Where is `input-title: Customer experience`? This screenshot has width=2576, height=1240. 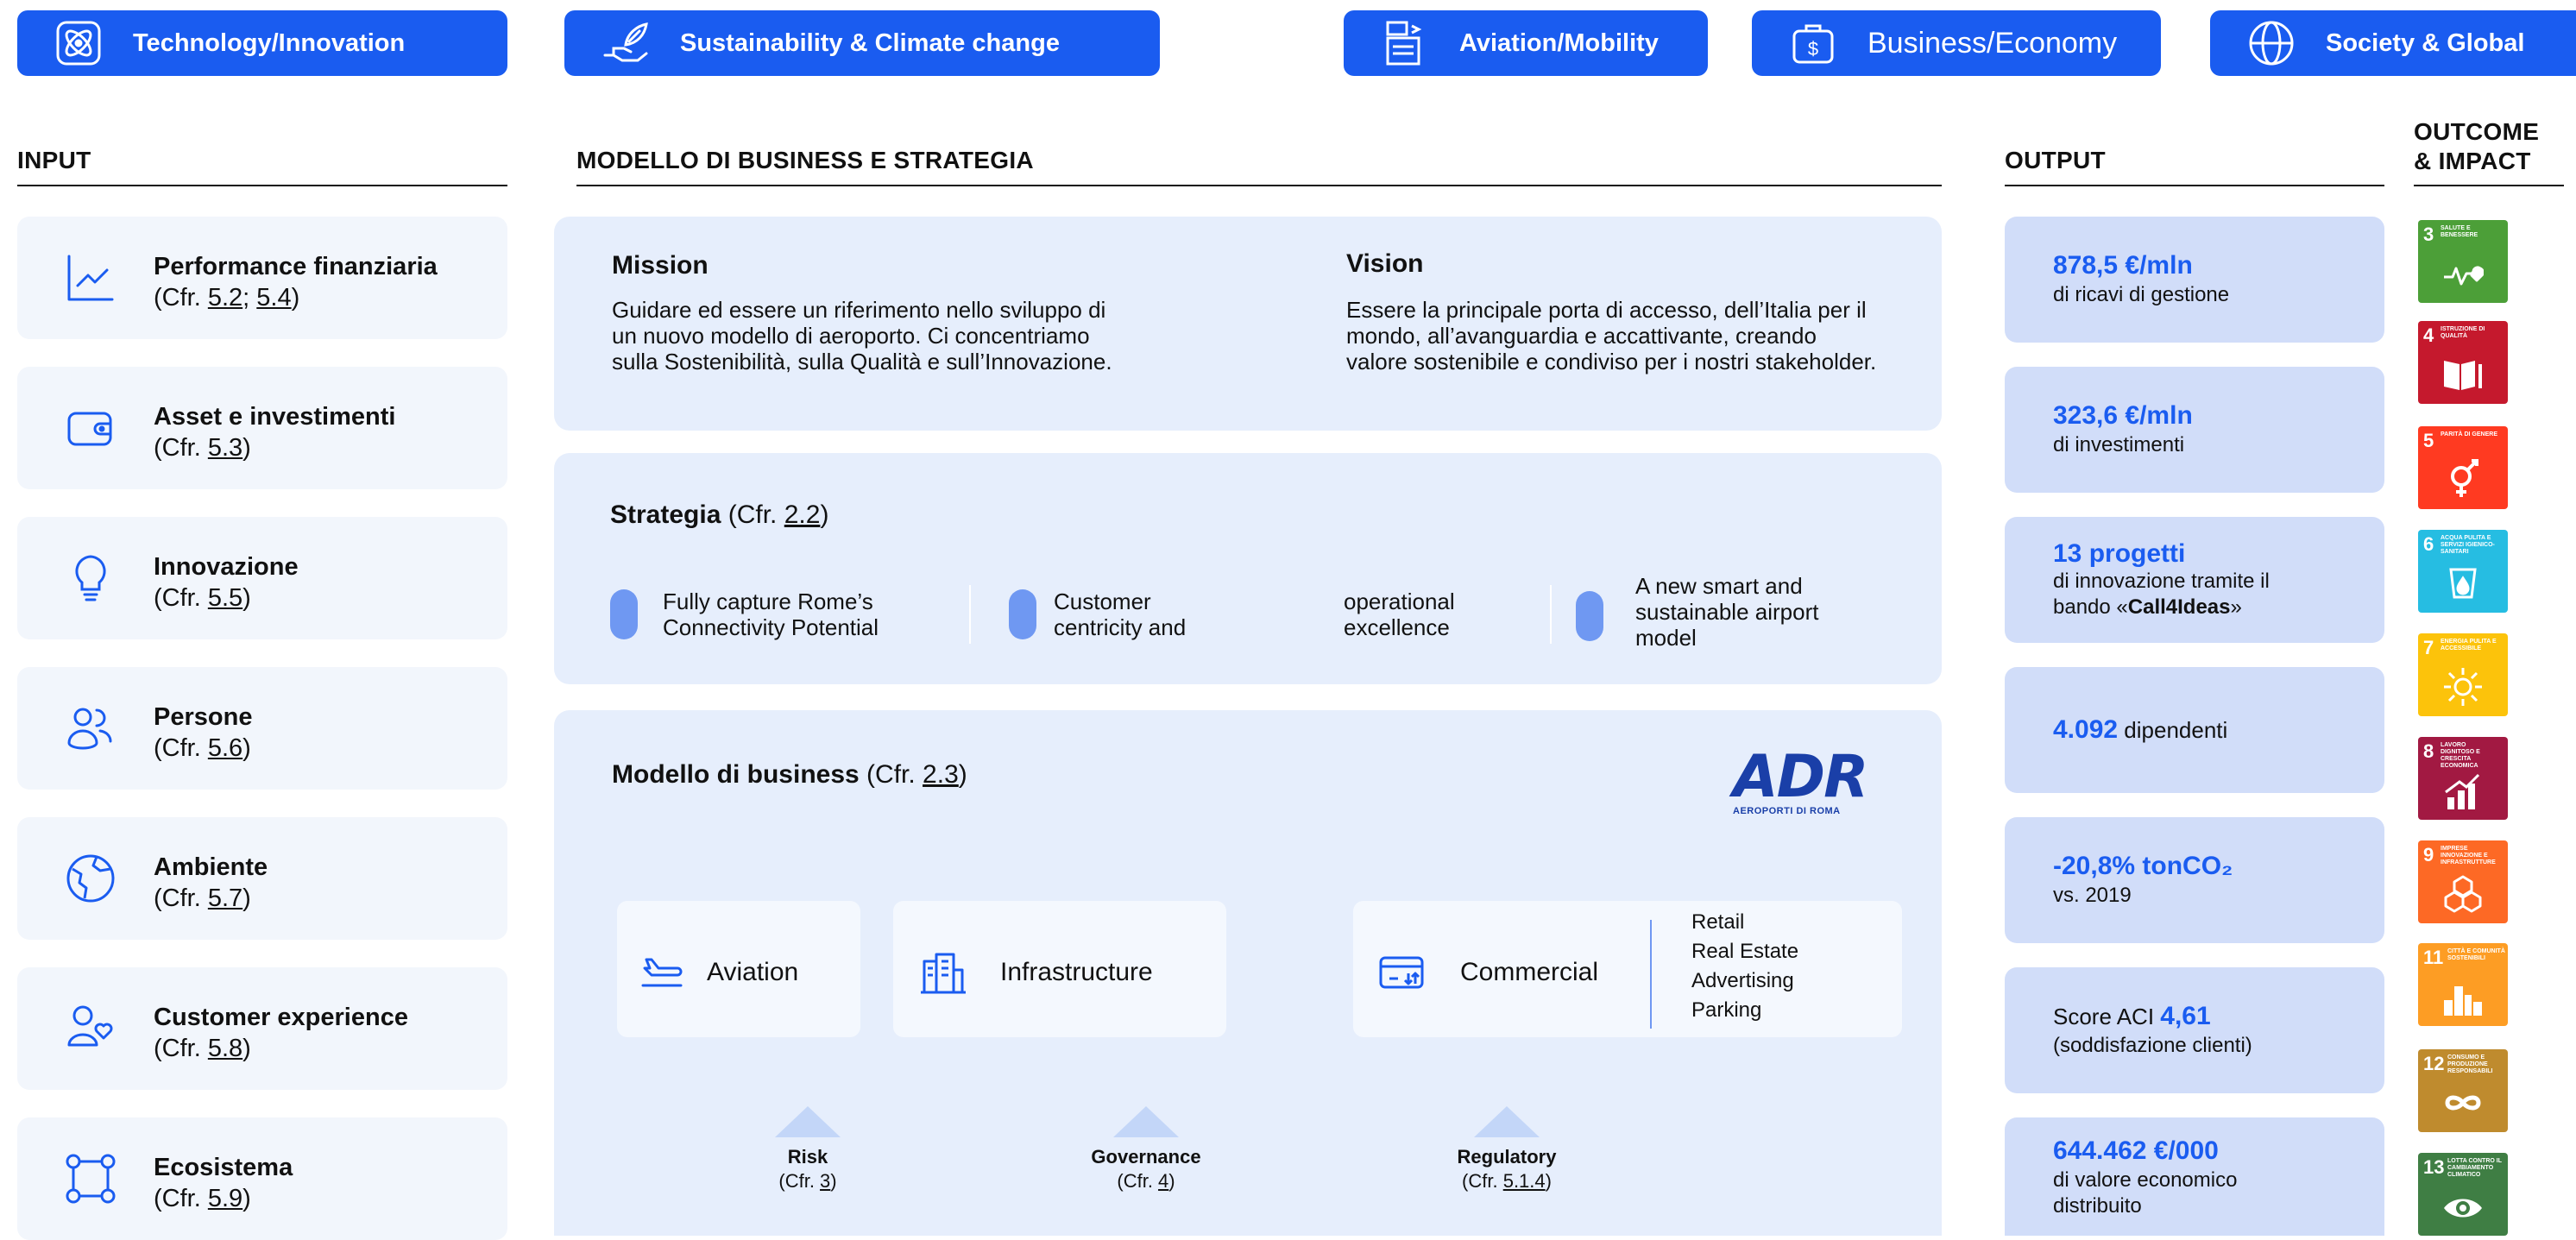 input-title: Customer experience is located at coordinates (281, 1018).